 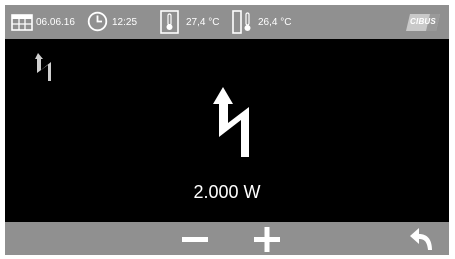 I want to click on plus-button, so click(x=267, y=239).